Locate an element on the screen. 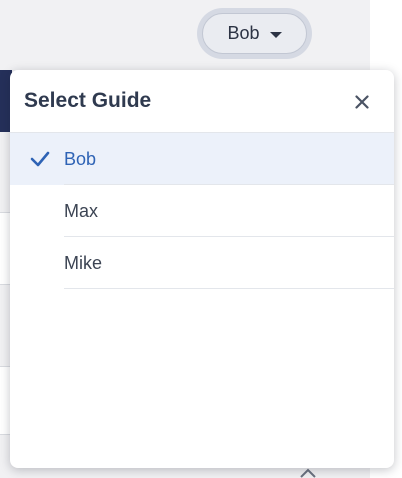  guide-option-bob: Bob is located at coordinates (202, 159).